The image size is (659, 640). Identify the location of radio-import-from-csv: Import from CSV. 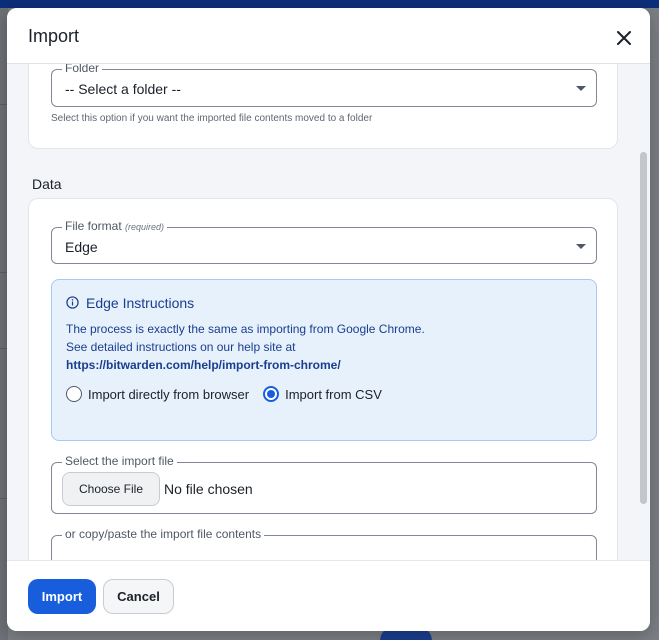
(322, 394).